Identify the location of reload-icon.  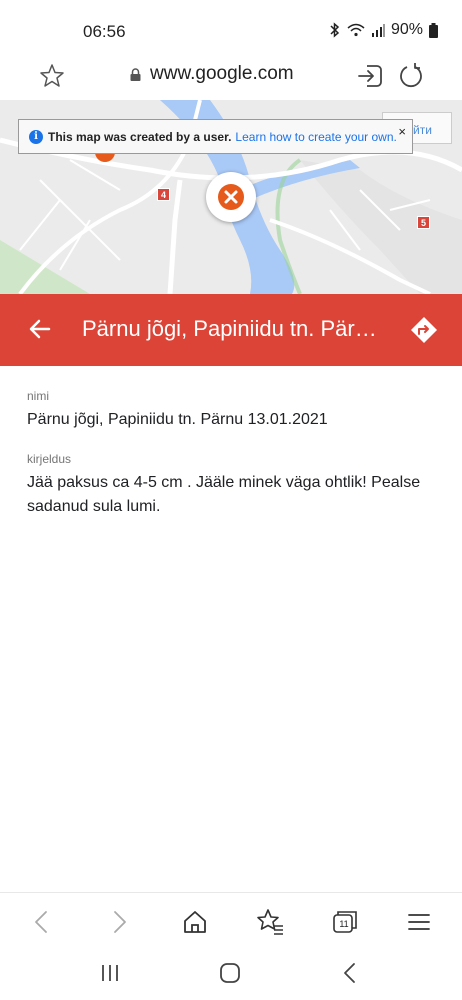
(411, 76).